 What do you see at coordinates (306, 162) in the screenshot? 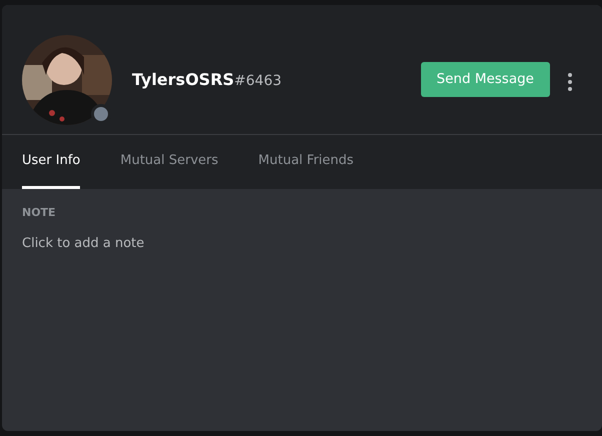
I see `tab: Mutual Friends` at bounding box center [306, 162].